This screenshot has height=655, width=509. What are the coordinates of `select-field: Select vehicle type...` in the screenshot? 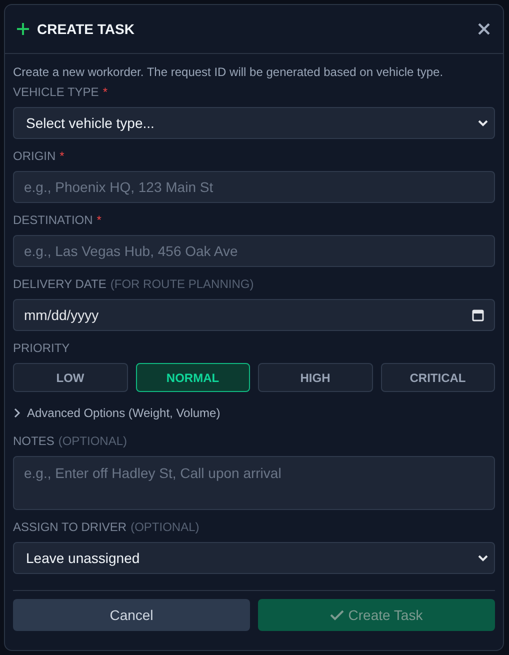 It's located at (254, 123).